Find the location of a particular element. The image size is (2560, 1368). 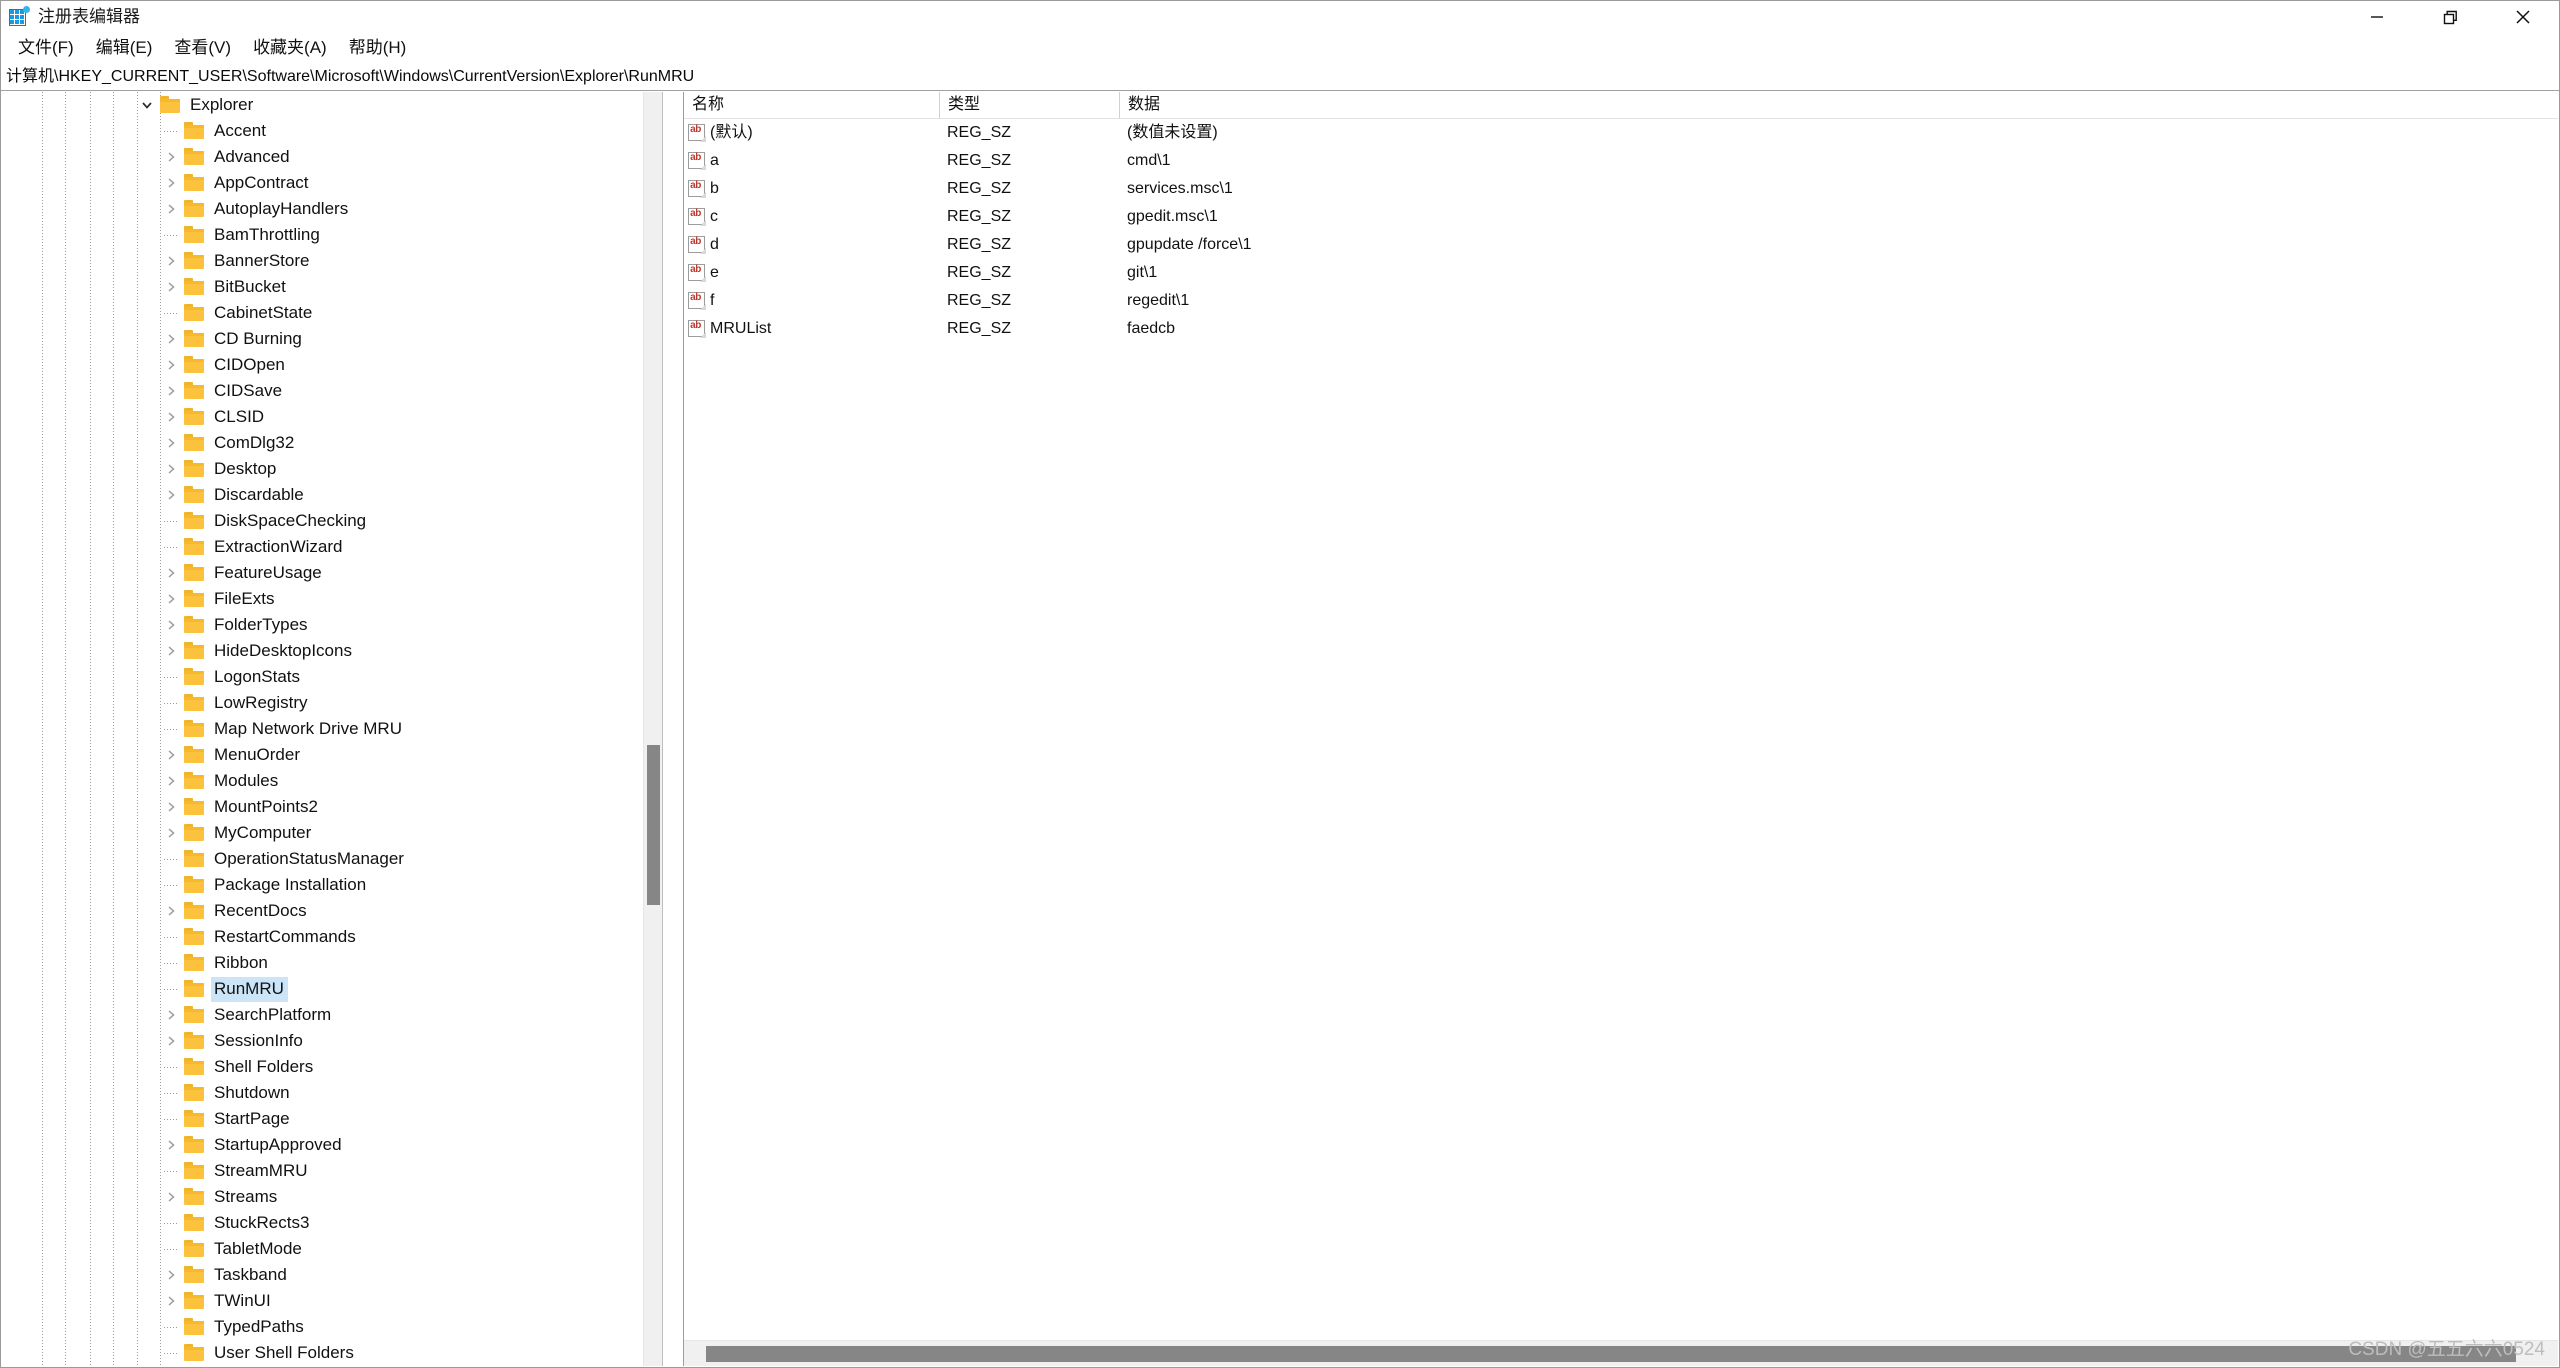

menu-edit: 编辑(E) is located at coordinates (125, 48).